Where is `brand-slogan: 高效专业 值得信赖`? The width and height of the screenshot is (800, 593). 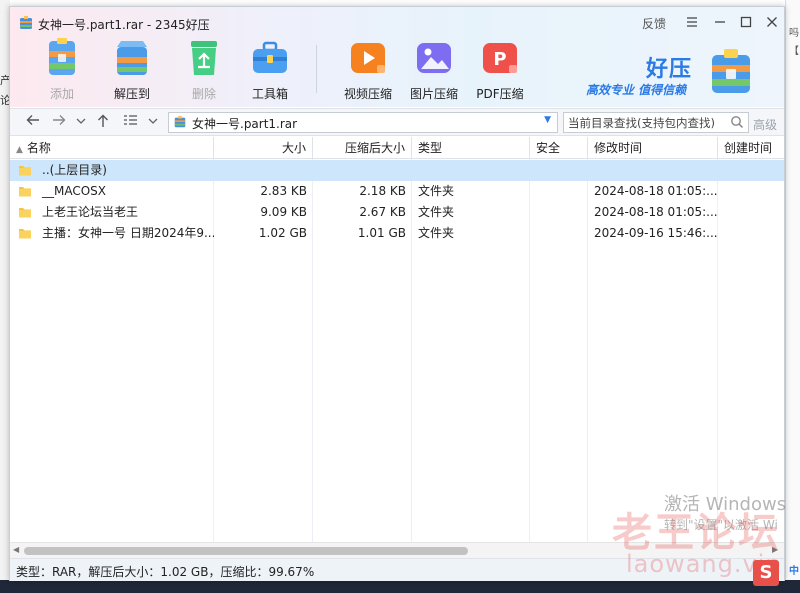
brand-slogan: 高效专业 值得信赖 is located at coordinates (636, 90).